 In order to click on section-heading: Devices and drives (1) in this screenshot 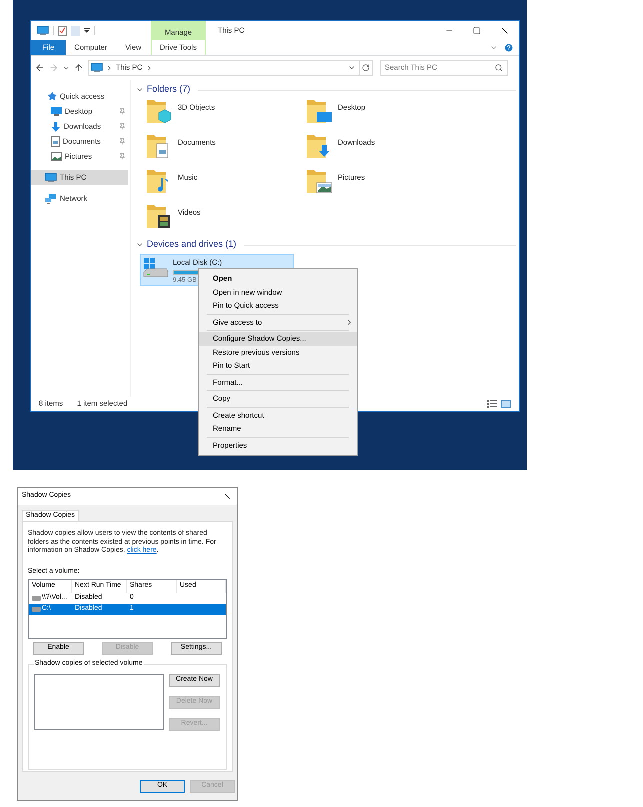, I will do `click(192, 245)`.